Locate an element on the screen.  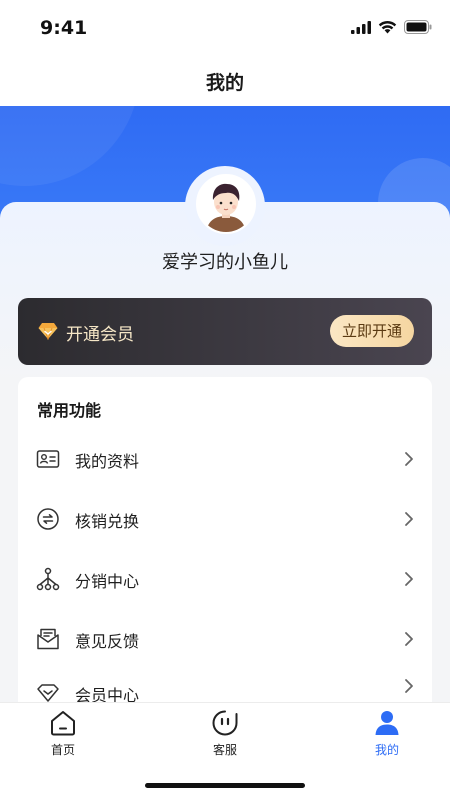
signal-icon is located at coordinates (361, 27).